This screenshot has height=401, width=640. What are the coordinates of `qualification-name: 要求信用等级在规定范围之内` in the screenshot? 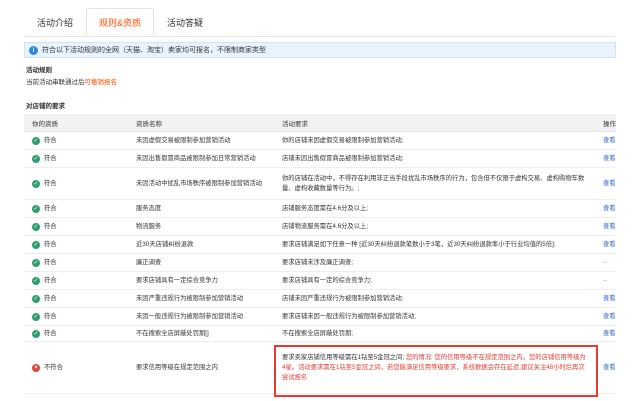 It's located at (177, 367).